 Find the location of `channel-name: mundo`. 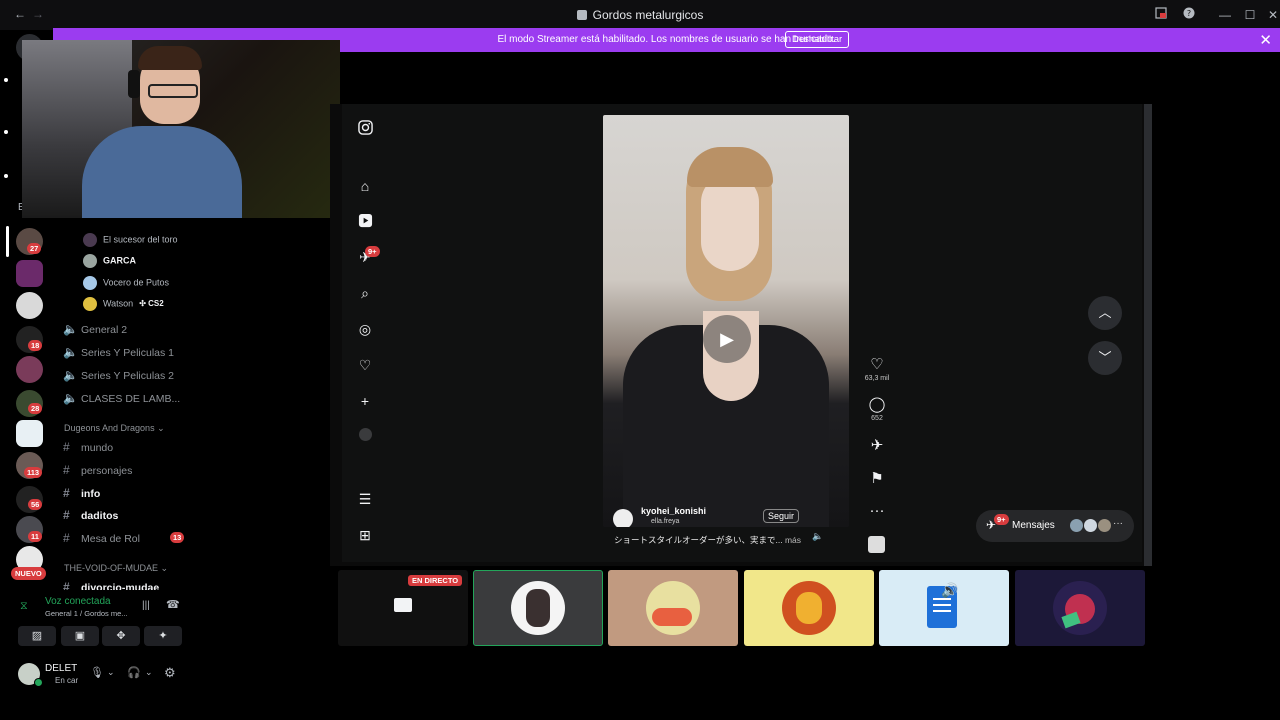

channel-name: mundo is located at coordinates (97, 448).